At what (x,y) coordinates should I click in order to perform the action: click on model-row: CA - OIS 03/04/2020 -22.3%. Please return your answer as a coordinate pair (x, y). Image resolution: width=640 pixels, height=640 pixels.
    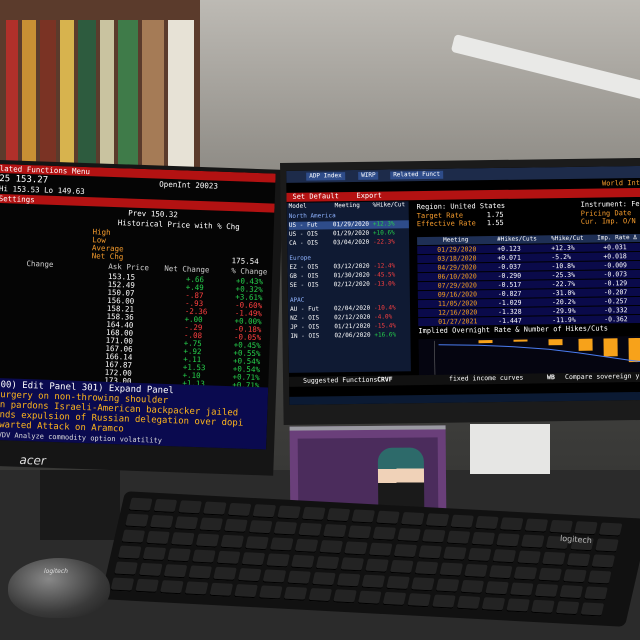
    Looking at the image, I should click on (349, 243).